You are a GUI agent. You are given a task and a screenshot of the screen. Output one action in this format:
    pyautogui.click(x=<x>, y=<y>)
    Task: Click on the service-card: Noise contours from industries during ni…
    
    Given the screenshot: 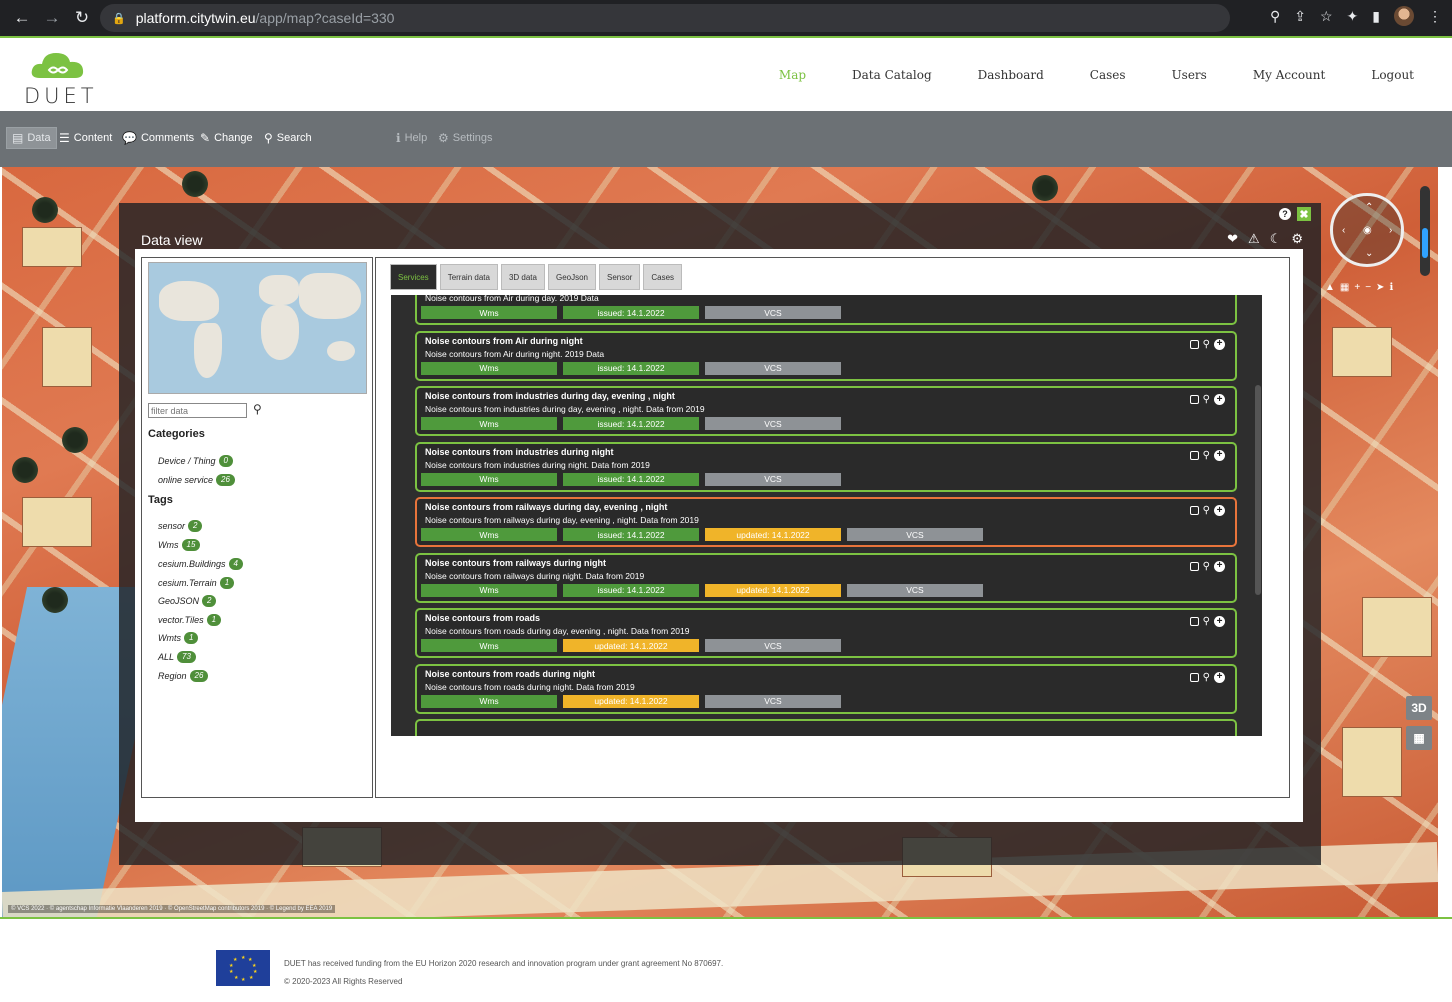 What is the action you would take?
    pyautogui.click(x=826, y=466)
    